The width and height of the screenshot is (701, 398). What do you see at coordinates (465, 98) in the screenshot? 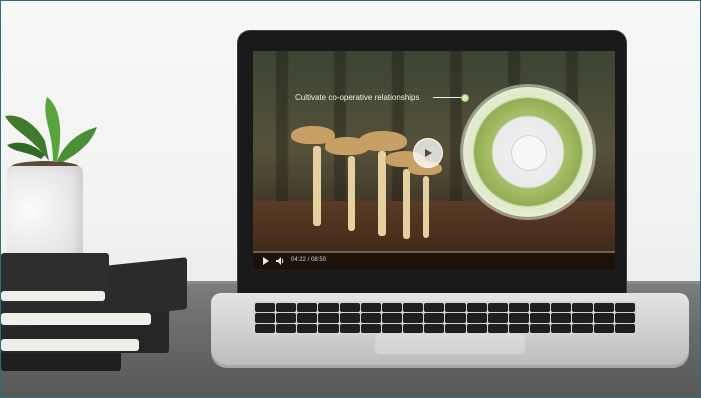
I see `caption-marker` at bounding box center [465, 98].